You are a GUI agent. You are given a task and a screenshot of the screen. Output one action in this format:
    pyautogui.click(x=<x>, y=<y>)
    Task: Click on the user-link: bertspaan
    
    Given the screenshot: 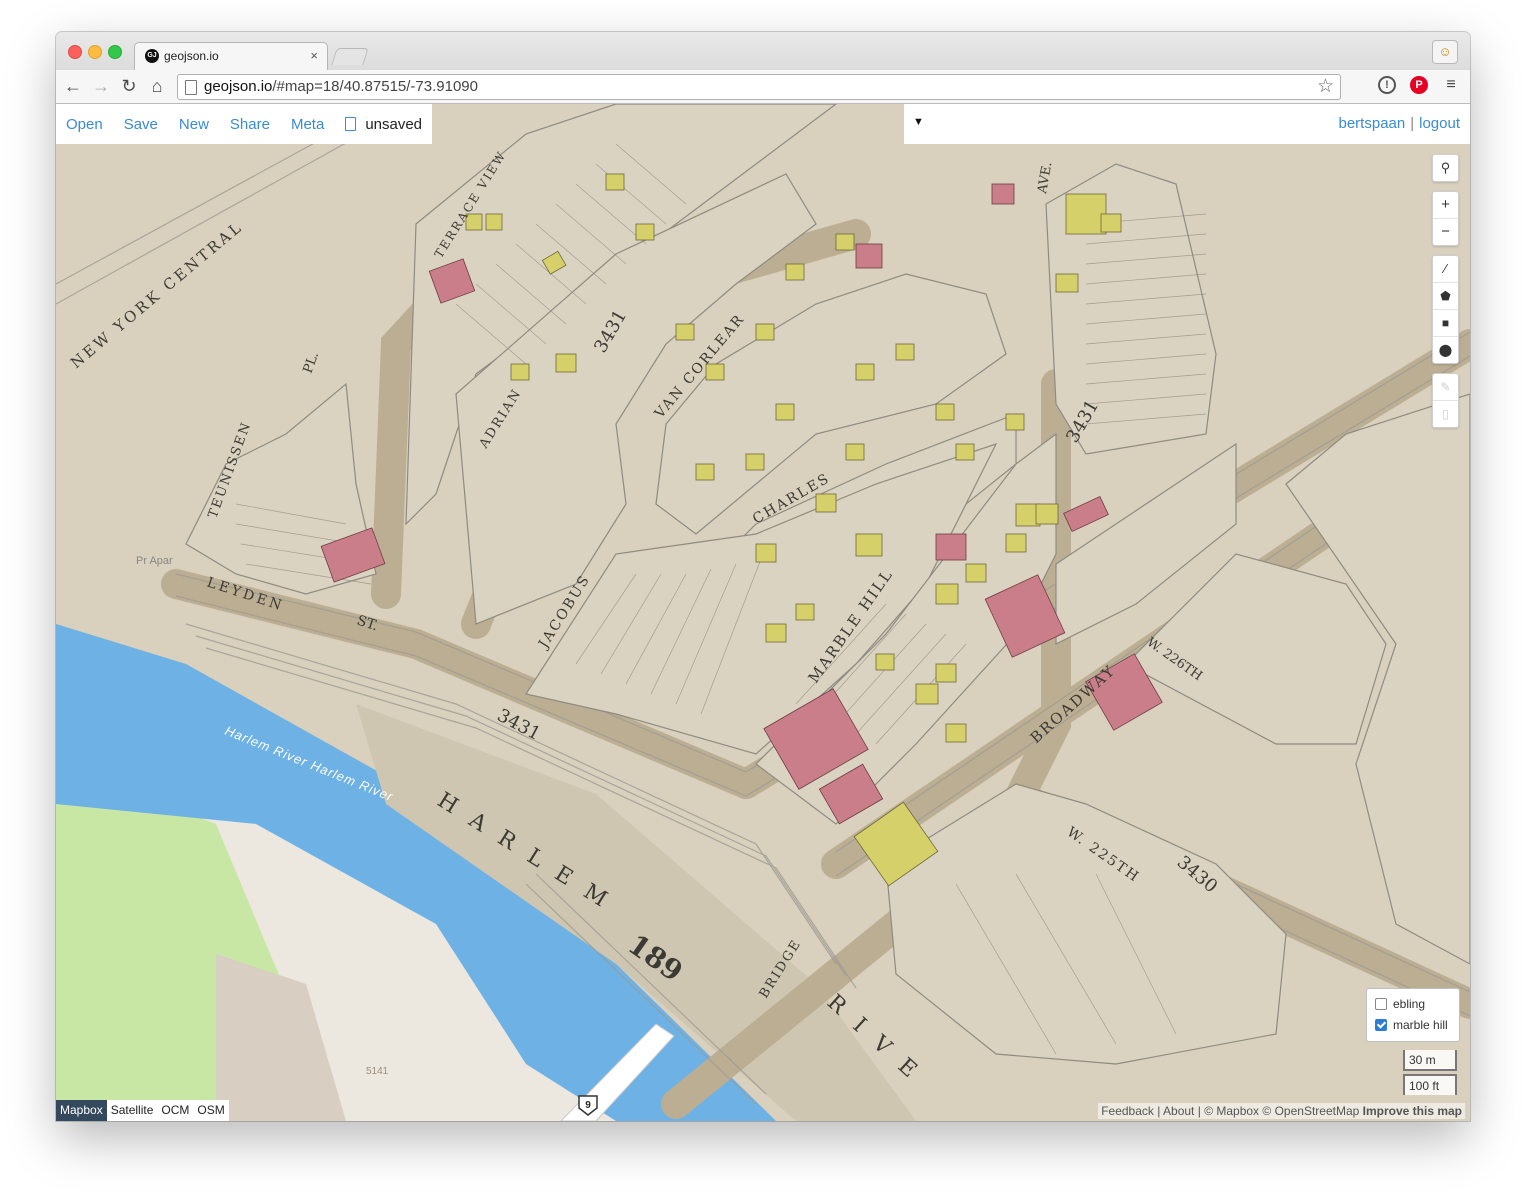 What is the action you would take?
    pyautogui.click(x=1372, y=123)
    